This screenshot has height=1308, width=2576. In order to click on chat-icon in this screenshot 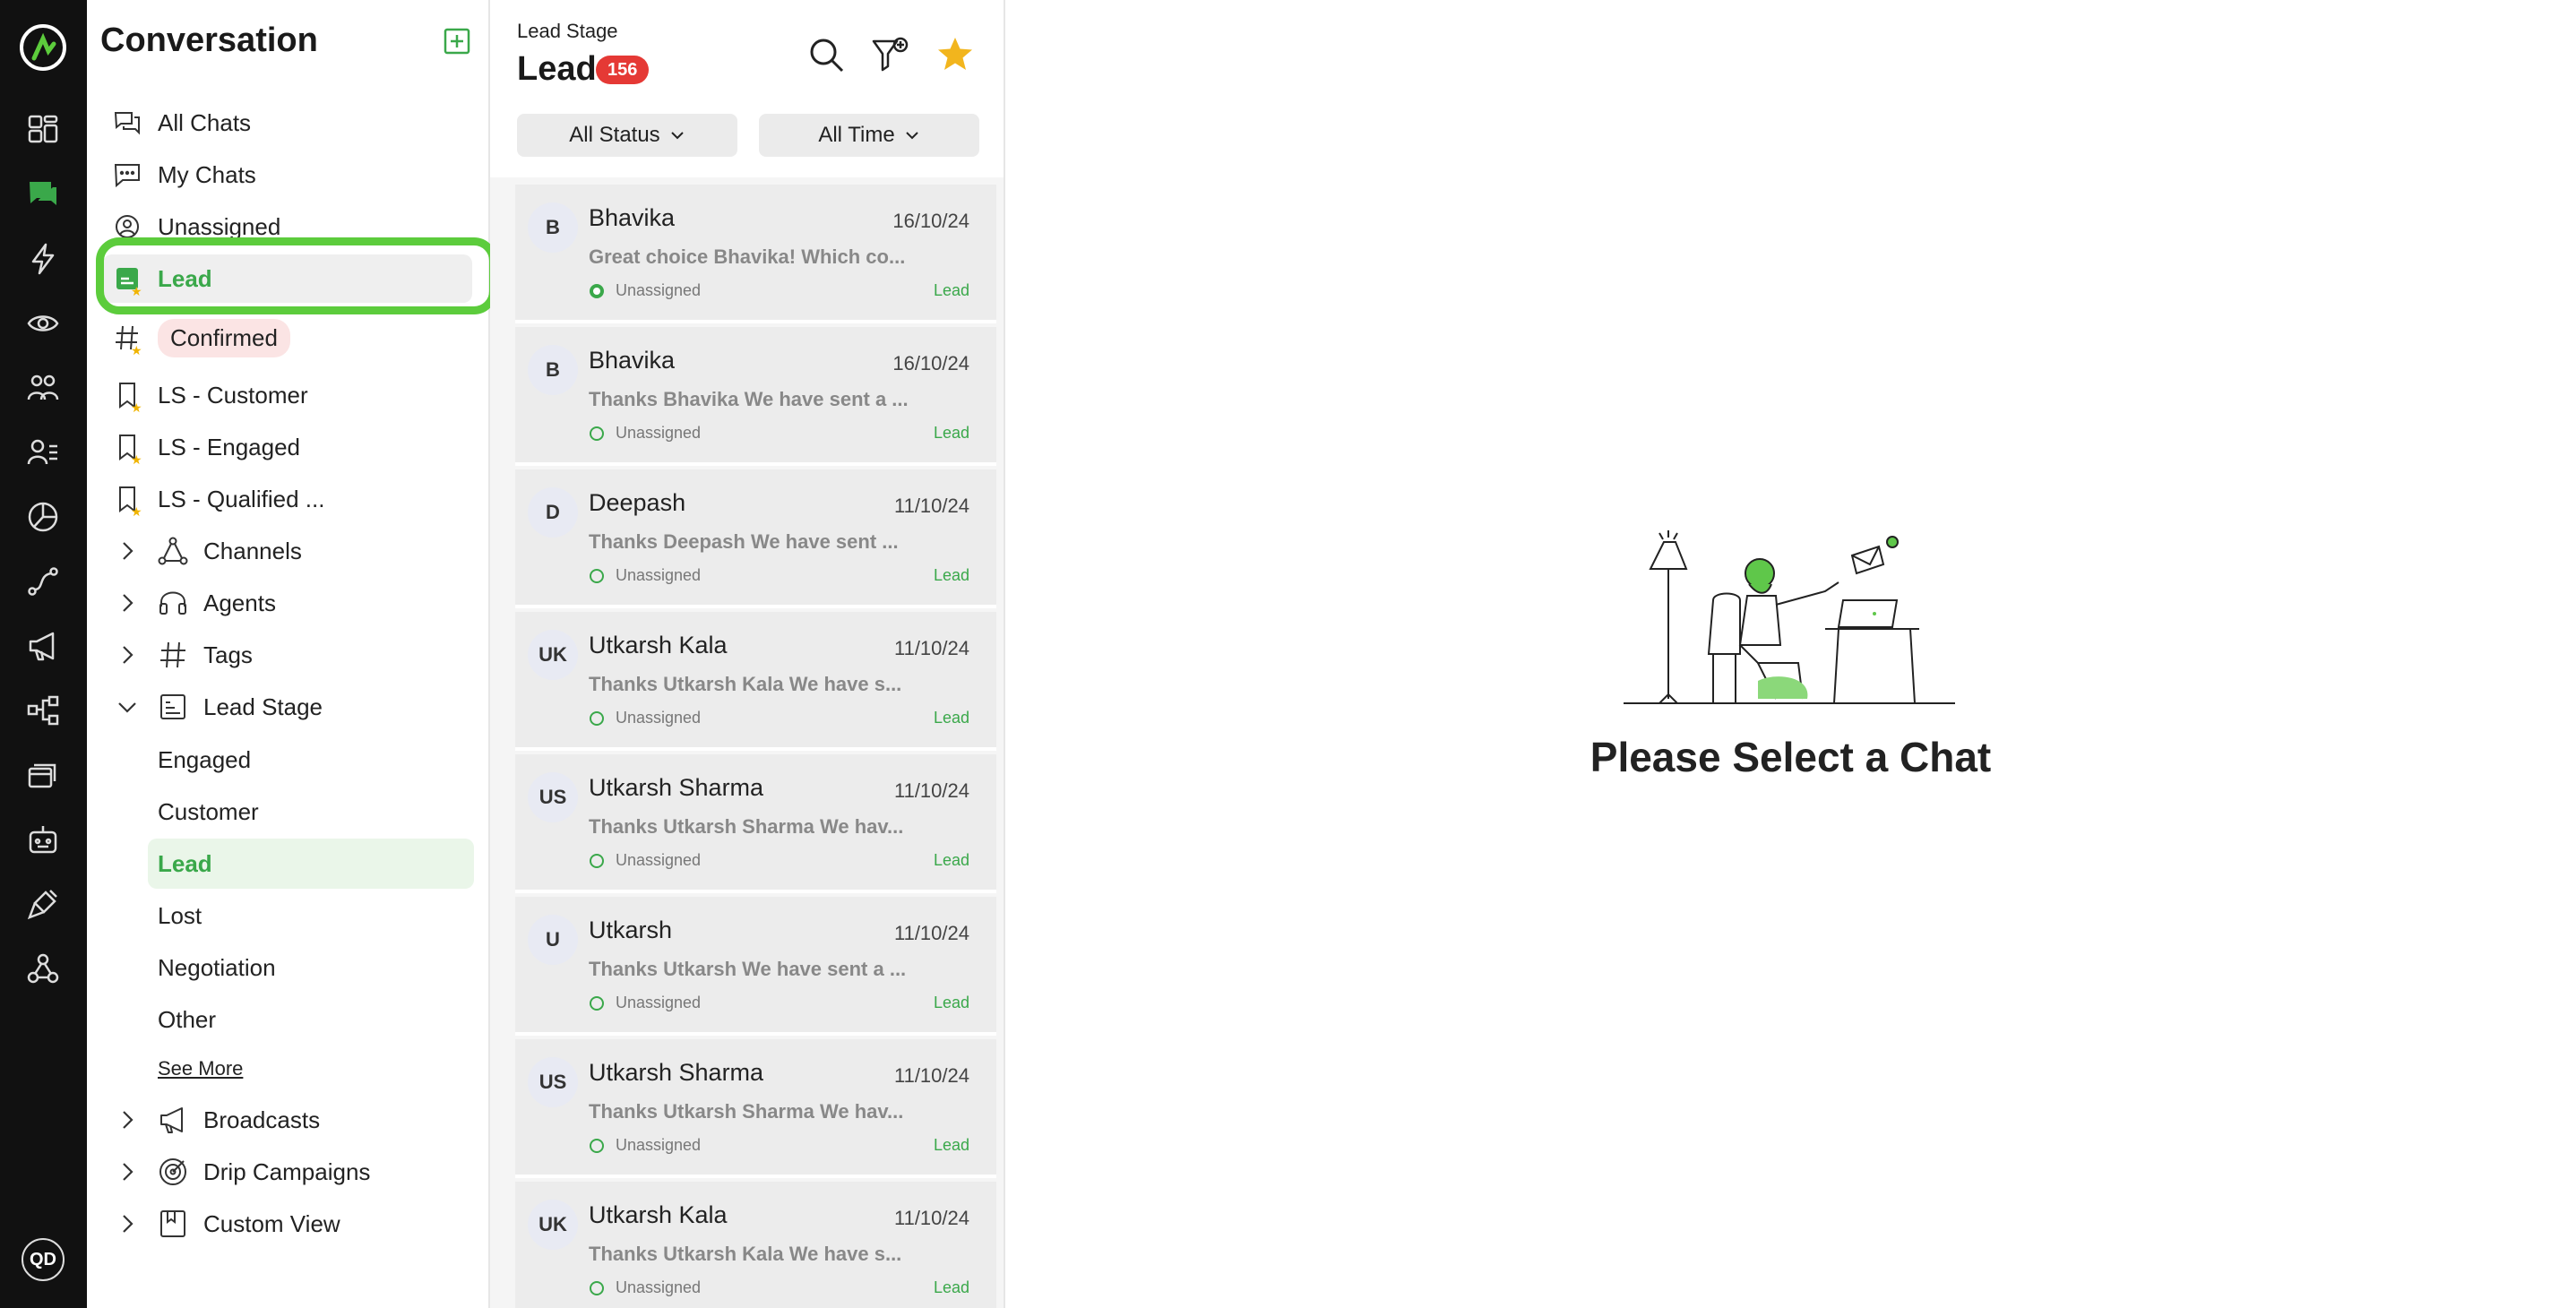, I will do `click(43, 193)`.